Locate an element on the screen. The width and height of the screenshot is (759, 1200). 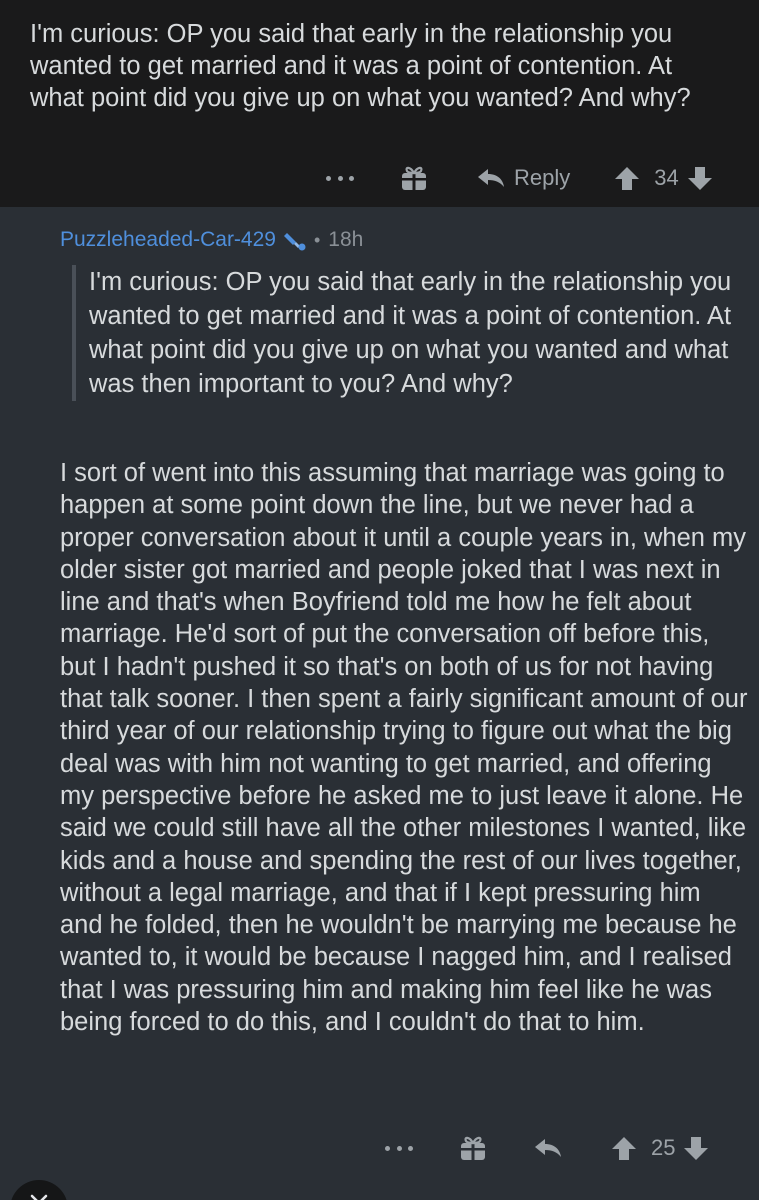
parent-action-bar: Reply 34 is located at coordinates (519, 178).